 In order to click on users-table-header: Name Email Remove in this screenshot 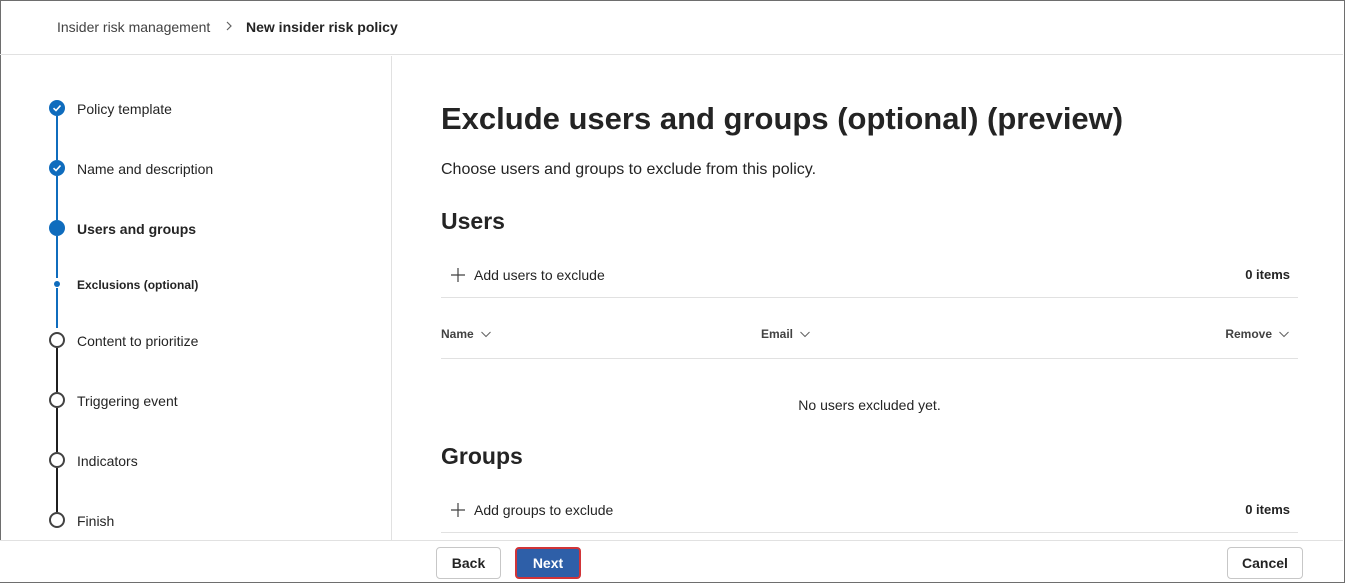, I will do `click(869, 329)`.